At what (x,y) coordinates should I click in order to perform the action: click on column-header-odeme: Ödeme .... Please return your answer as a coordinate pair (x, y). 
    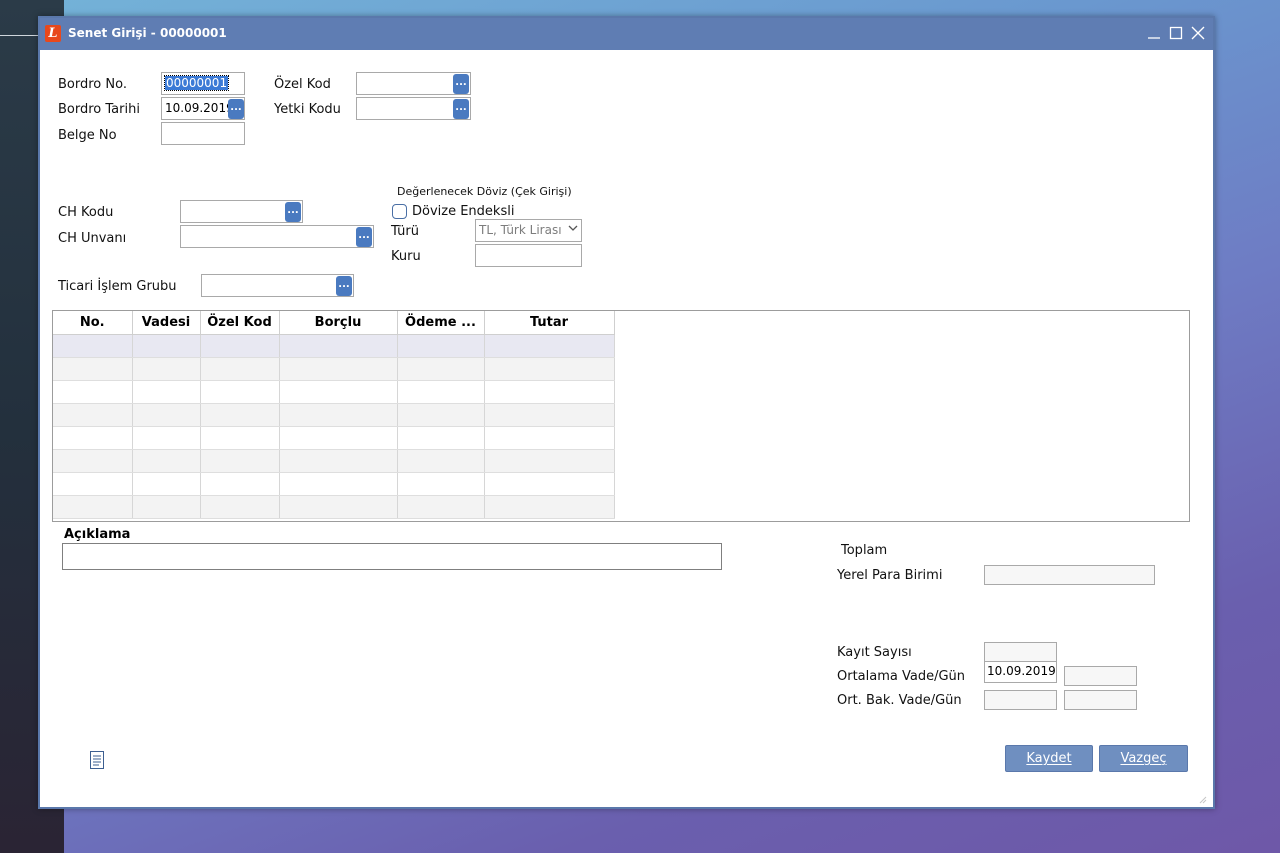
    Looking at the image, I should click on (441, 323).